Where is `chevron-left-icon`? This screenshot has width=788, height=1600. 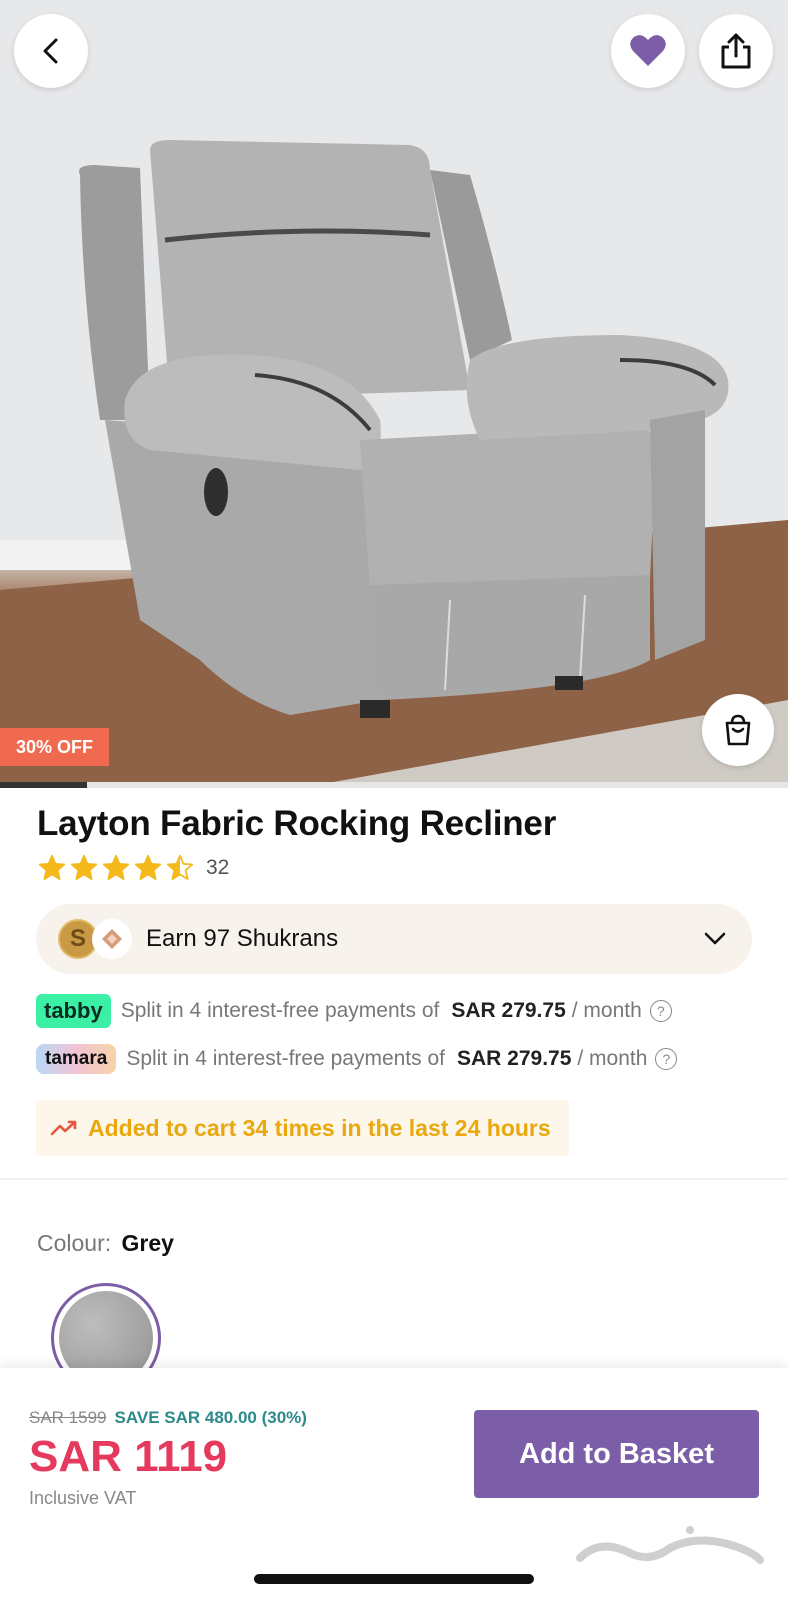 chevron-left-icon is located at coordinates (50, 51).